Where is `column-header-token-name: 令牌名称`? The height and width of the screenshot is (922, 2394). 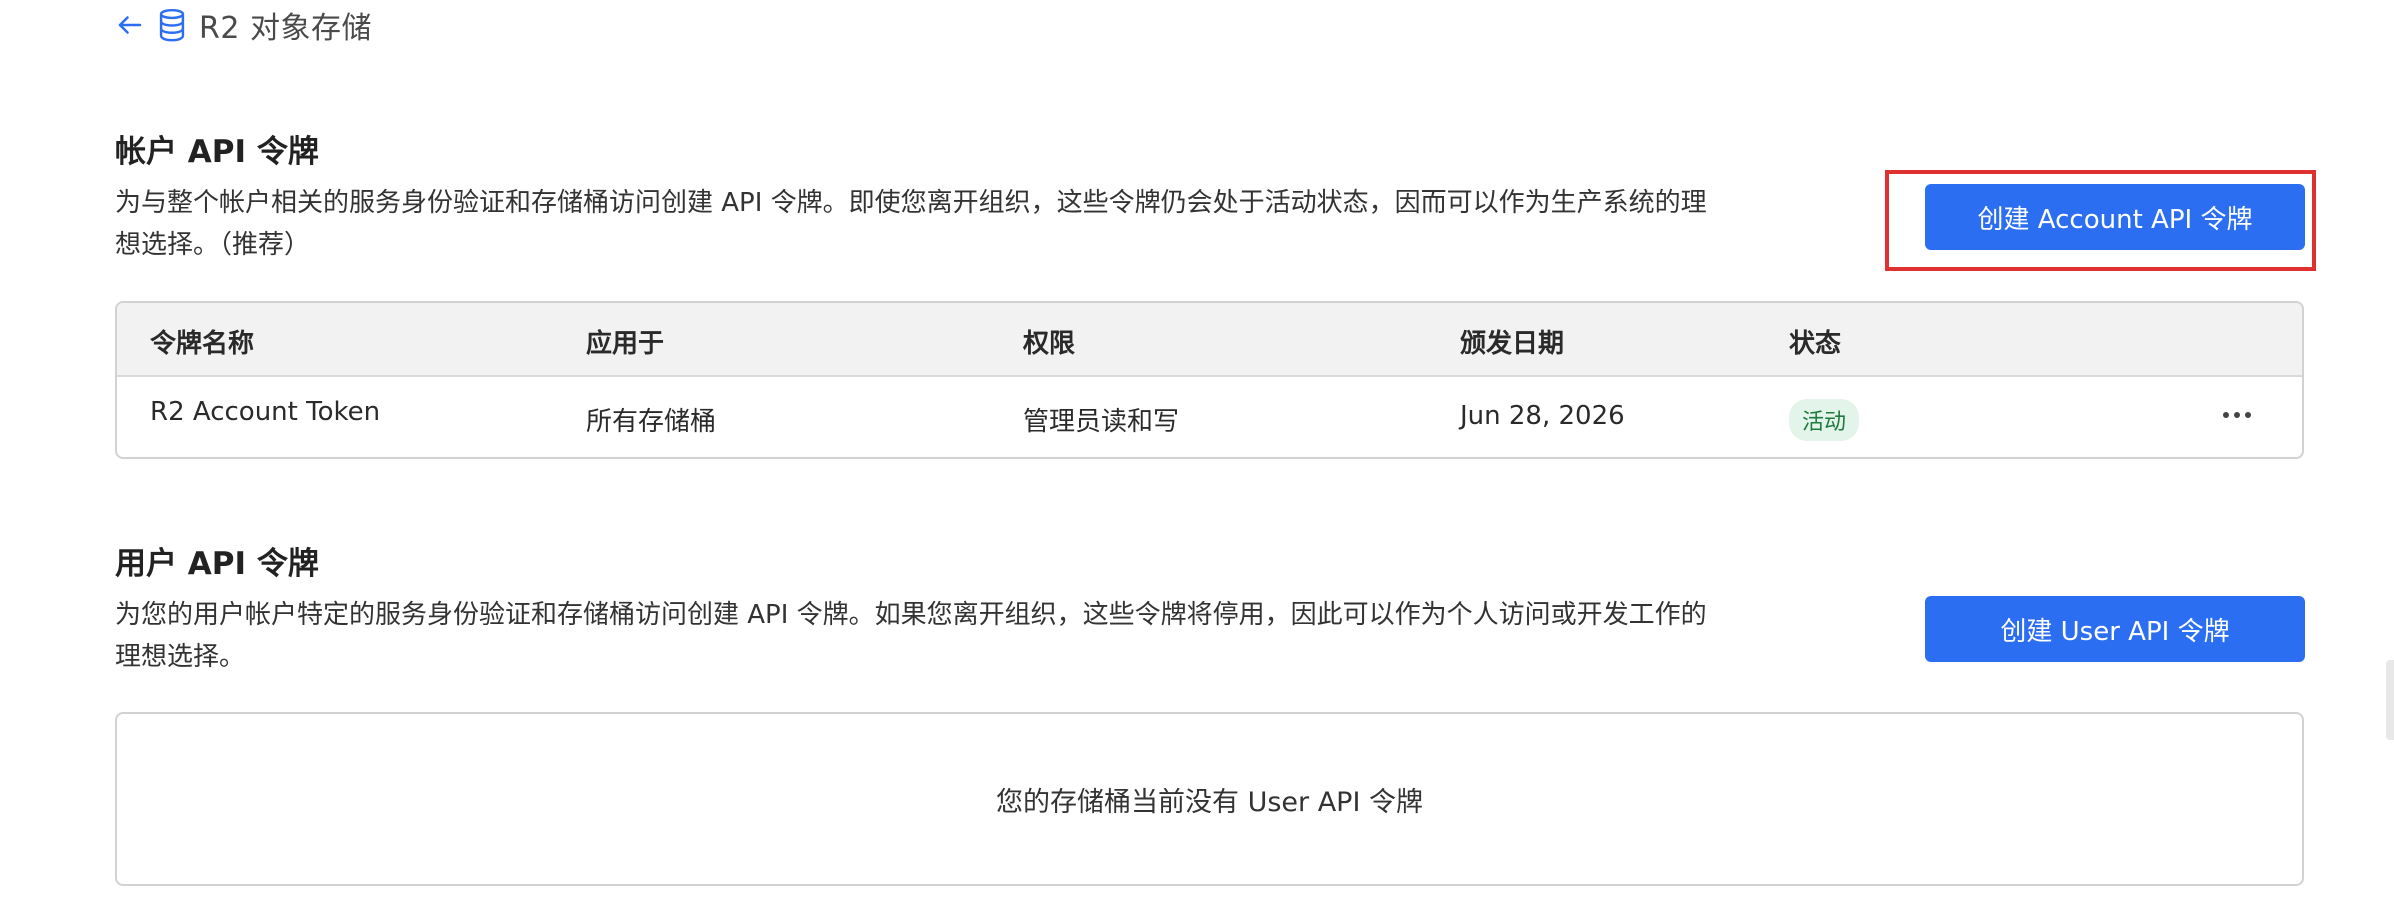
column-header-token-name: 令牌名称 is located at coordinates (202, 344).